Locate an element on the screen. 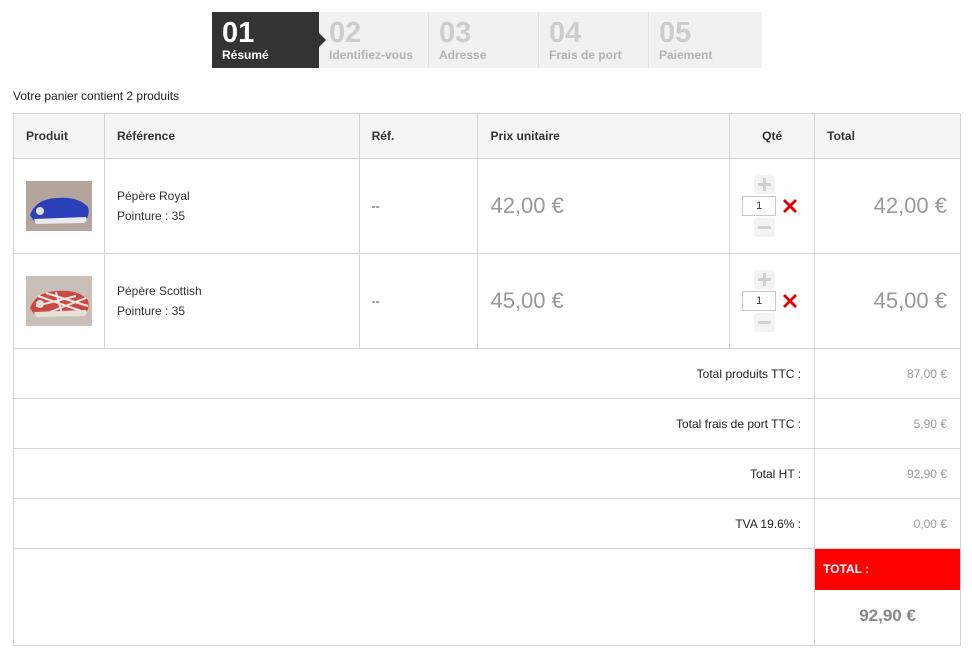 This screenshot has height=661, width=972. step-summary: 01 Résumé is located at coordinates (269, 40).